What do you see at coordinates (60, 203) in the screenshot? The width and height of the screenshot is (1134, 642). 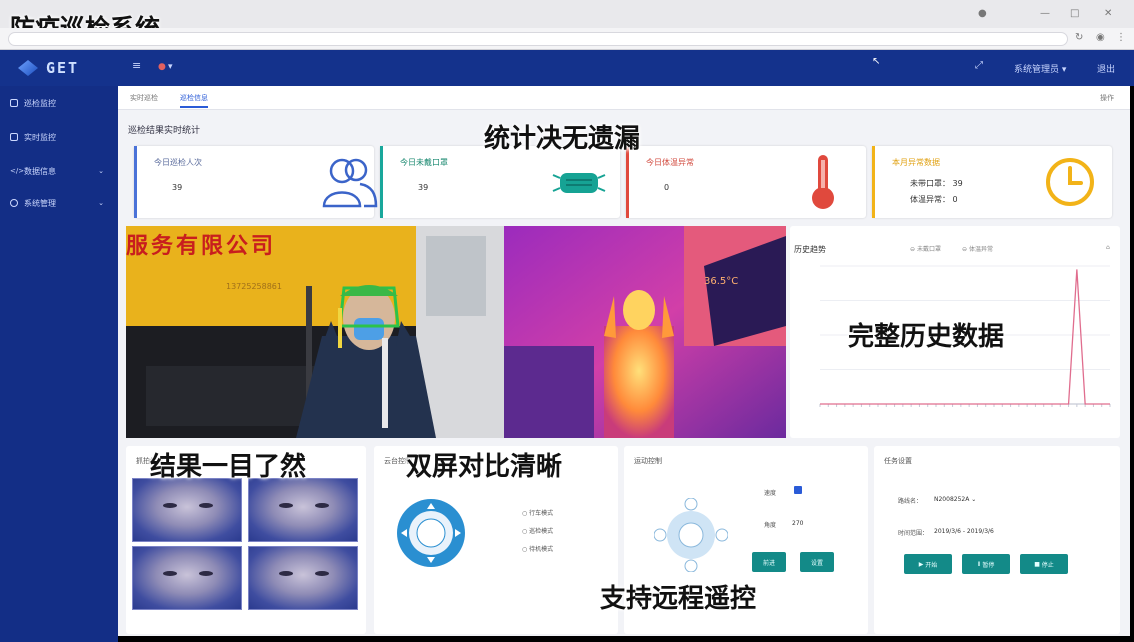 I see `sidebar-item-settings: 系统管理 ⌄` at bounding box center [60, 203].